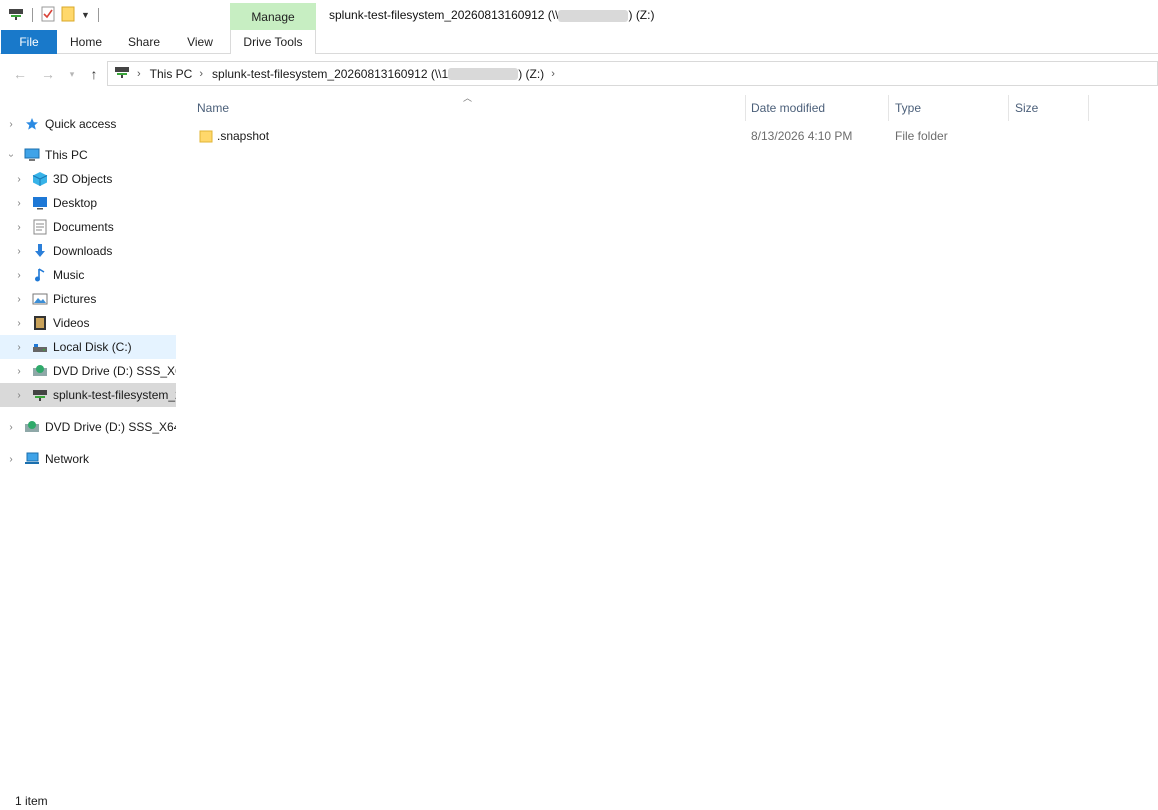 Image resolution: width=1158 pixels, height=810 pixels. What do you see at coordinates (171, 74) in the screenshot?
I see `breadcrumb-this-pc: This PC` at bounding box center [171, 74].